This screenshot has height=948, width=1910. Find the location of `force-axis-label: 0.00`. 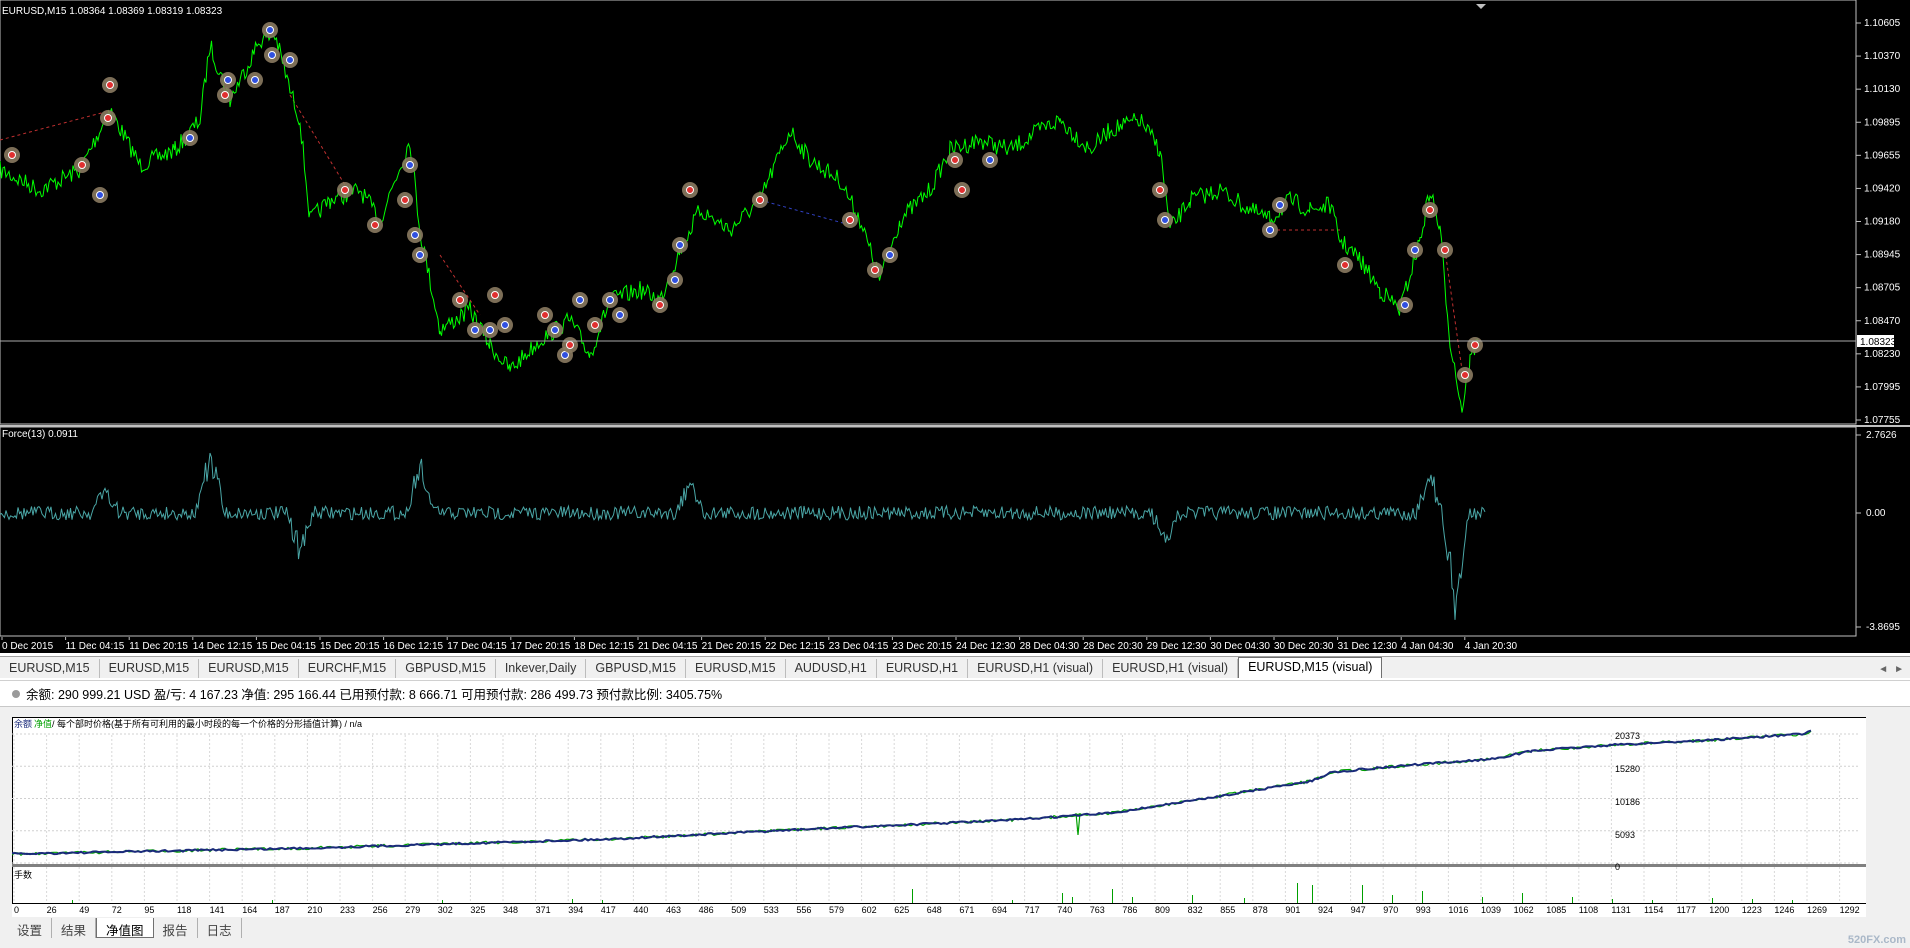

force-axis-label: 0.00 is located at coordinates (1876, 513).